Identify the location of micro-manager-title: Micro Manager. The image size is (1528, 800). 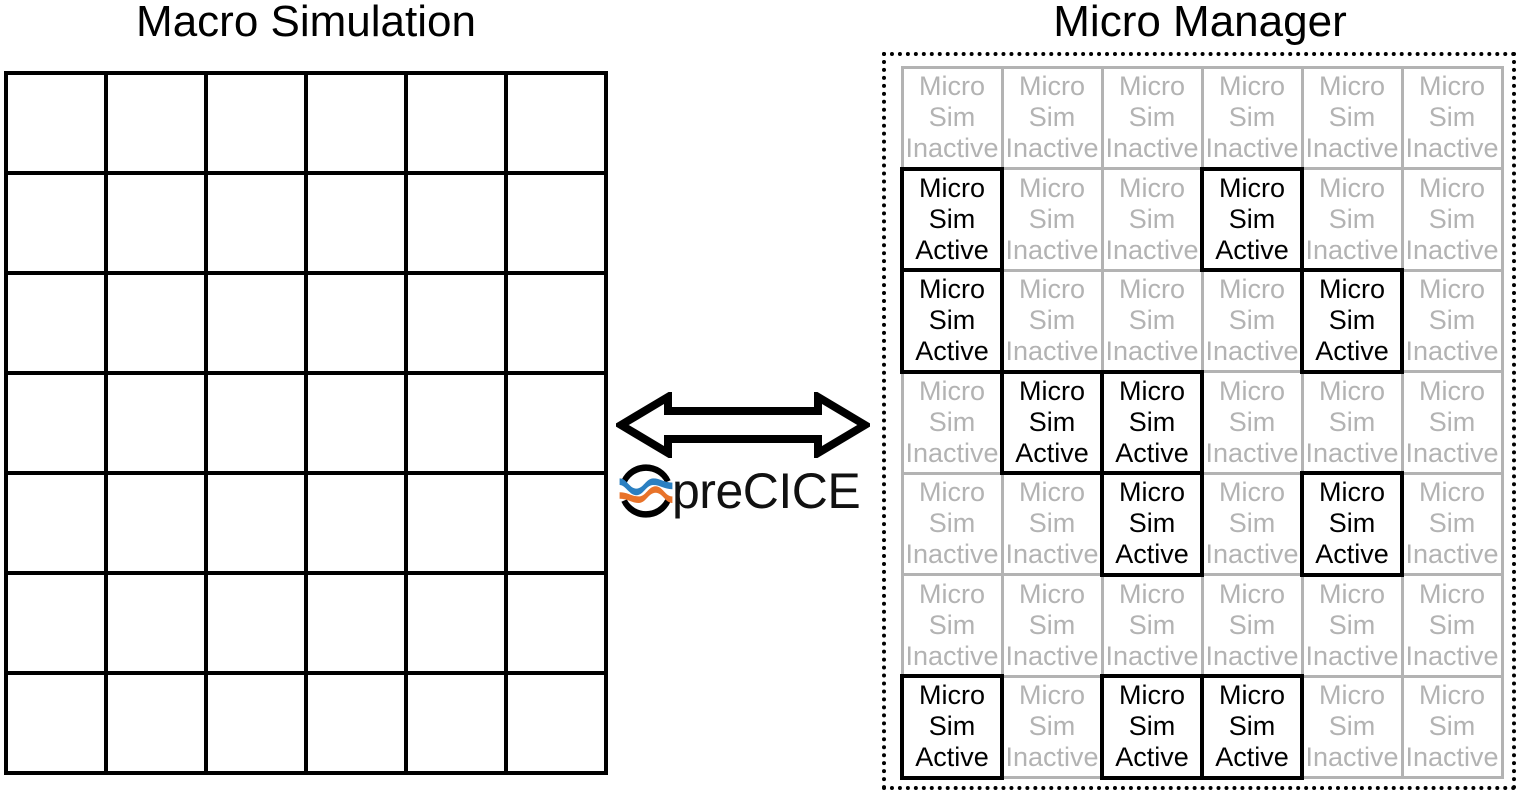
(1200, 23).